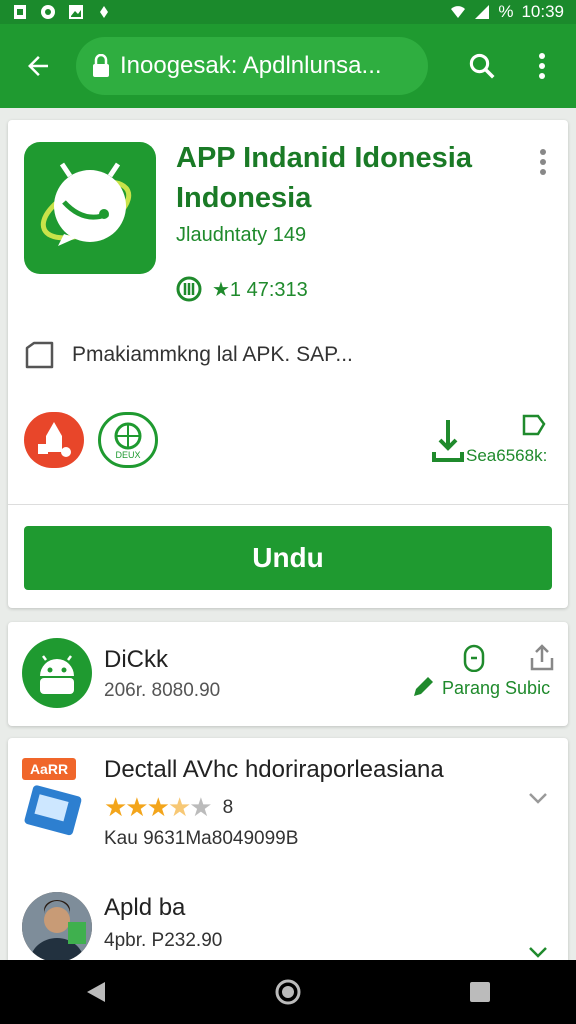 This screenshot has height=1024, width=576. I want to click on lock-icon, so click(101, 65).